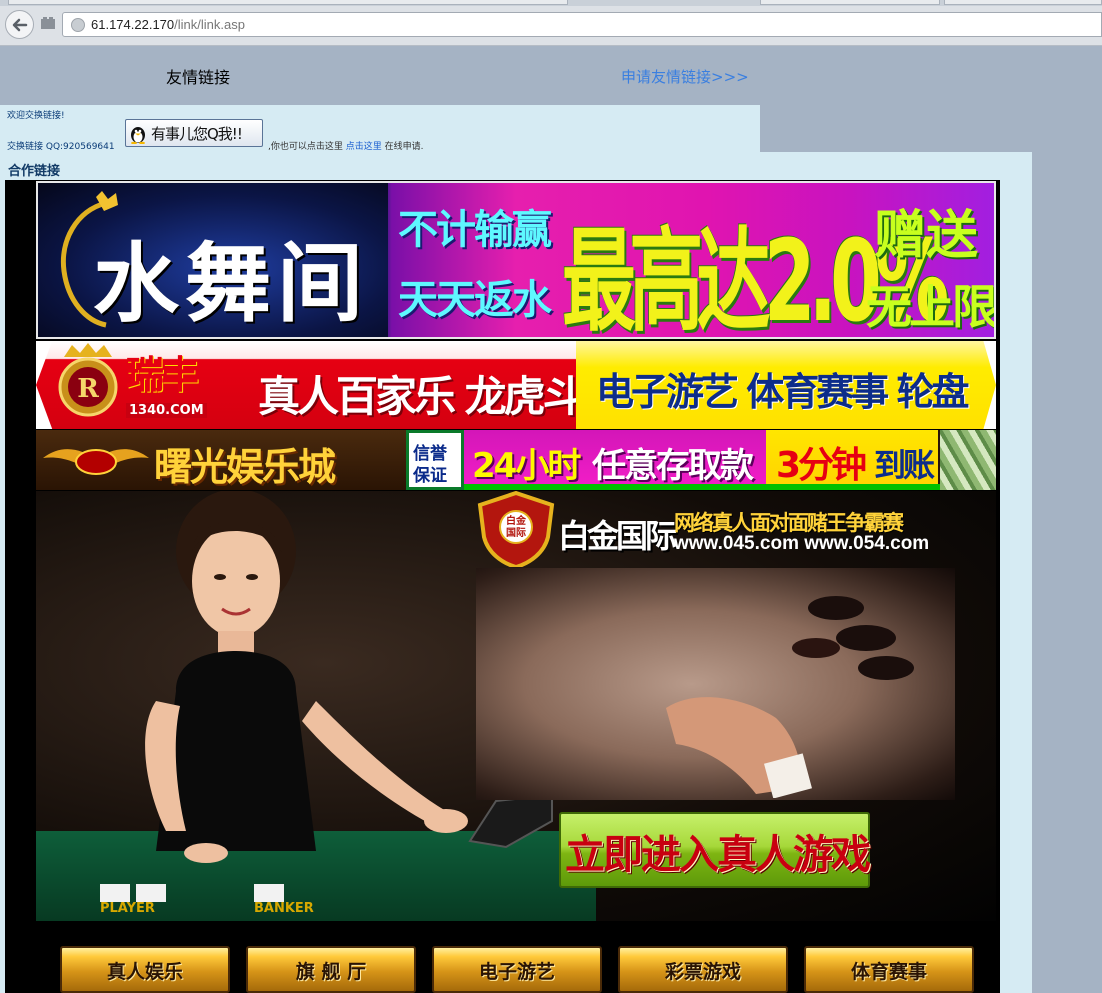 The height and width of the screenshot is (993, 1102). I want to click on url-host: 61.174.22.170, so click(133, 24).